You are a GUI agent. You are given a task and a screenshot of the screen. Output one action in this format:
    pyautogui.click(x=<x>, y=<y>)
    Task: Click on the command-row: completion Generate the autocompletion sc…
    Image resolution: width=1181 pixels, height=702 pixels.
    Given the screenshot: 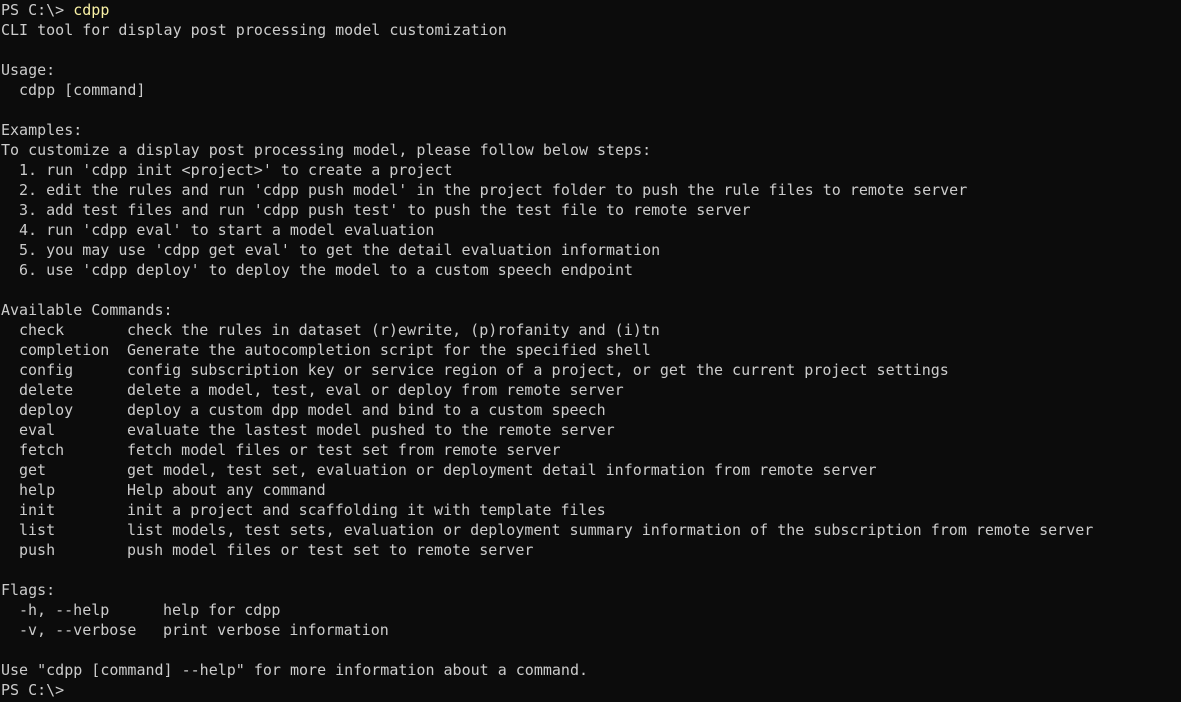 What is the action you would take?
    pyautogui.click(x=591, y=350)
    